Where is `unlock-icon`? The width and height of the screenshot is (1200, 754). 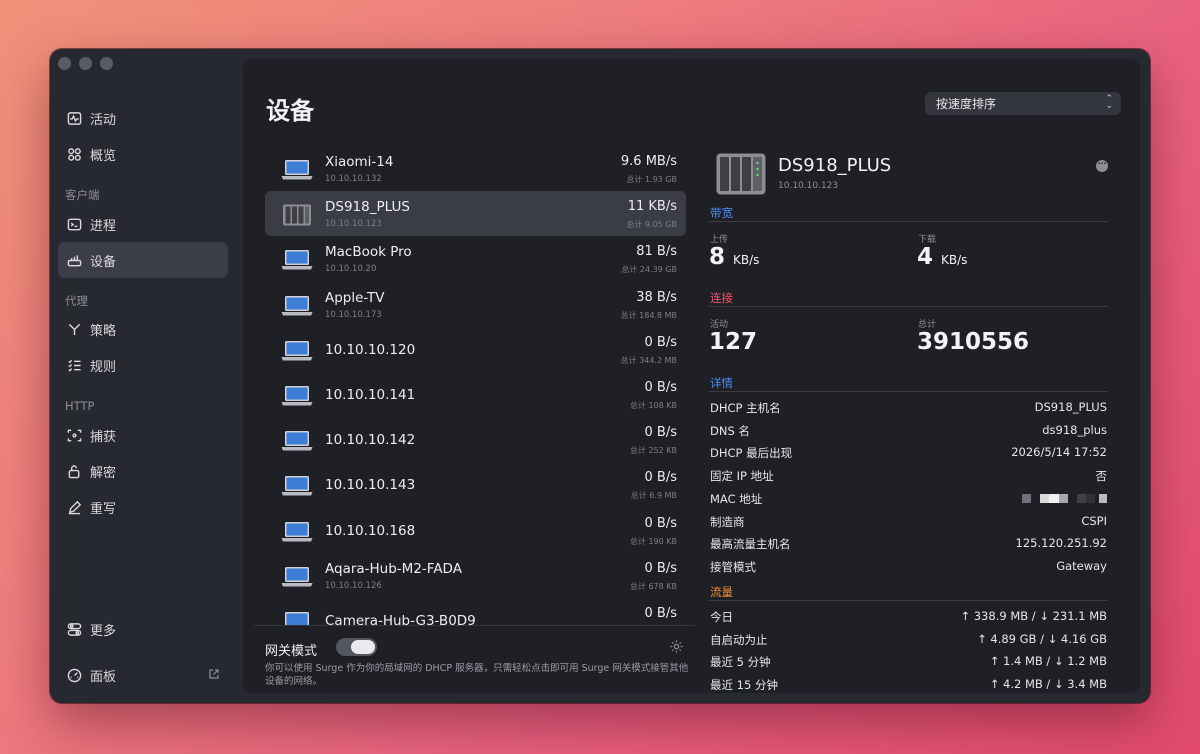
unlock-icon is located at coordinates (74, 471).